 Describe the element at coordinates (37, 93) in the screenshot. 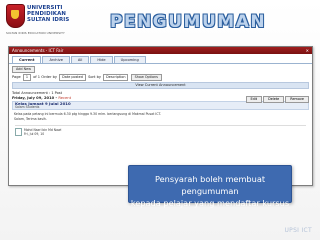

I see `total-announcement: Total Announcement : 1 Post` at that location.